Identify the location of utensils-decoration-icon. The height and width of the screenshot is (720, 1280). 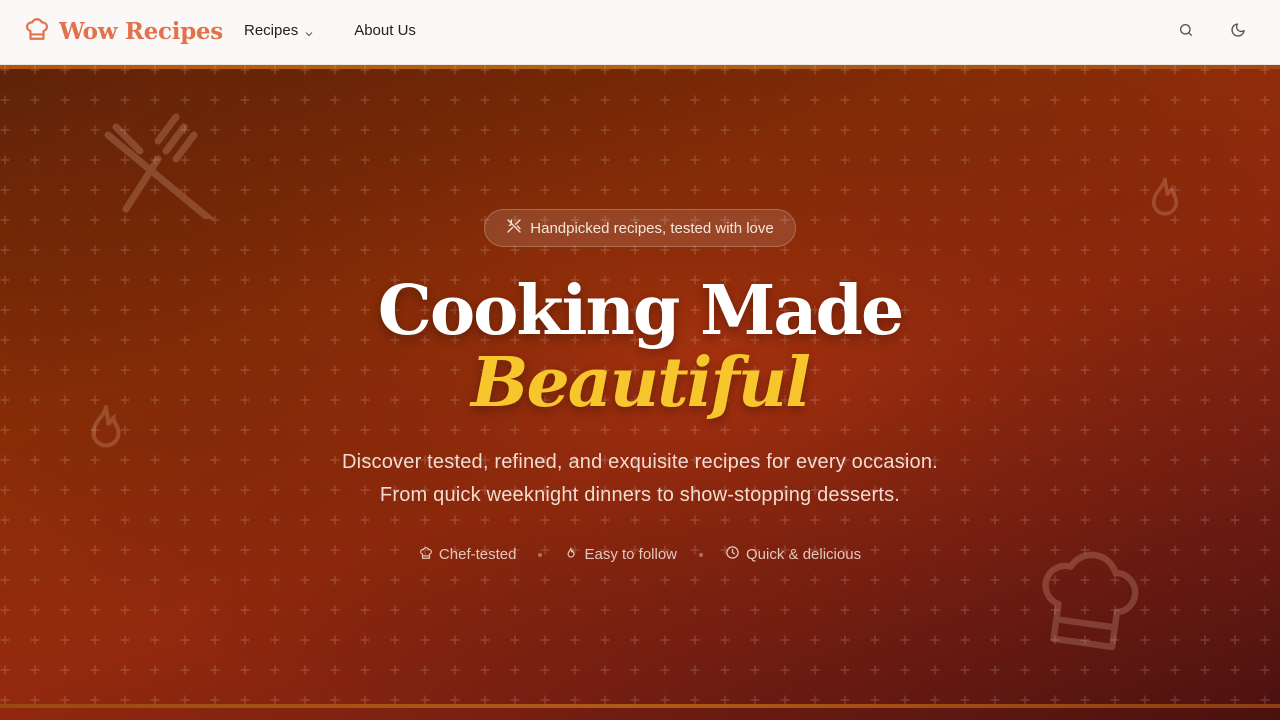
(159, 166).